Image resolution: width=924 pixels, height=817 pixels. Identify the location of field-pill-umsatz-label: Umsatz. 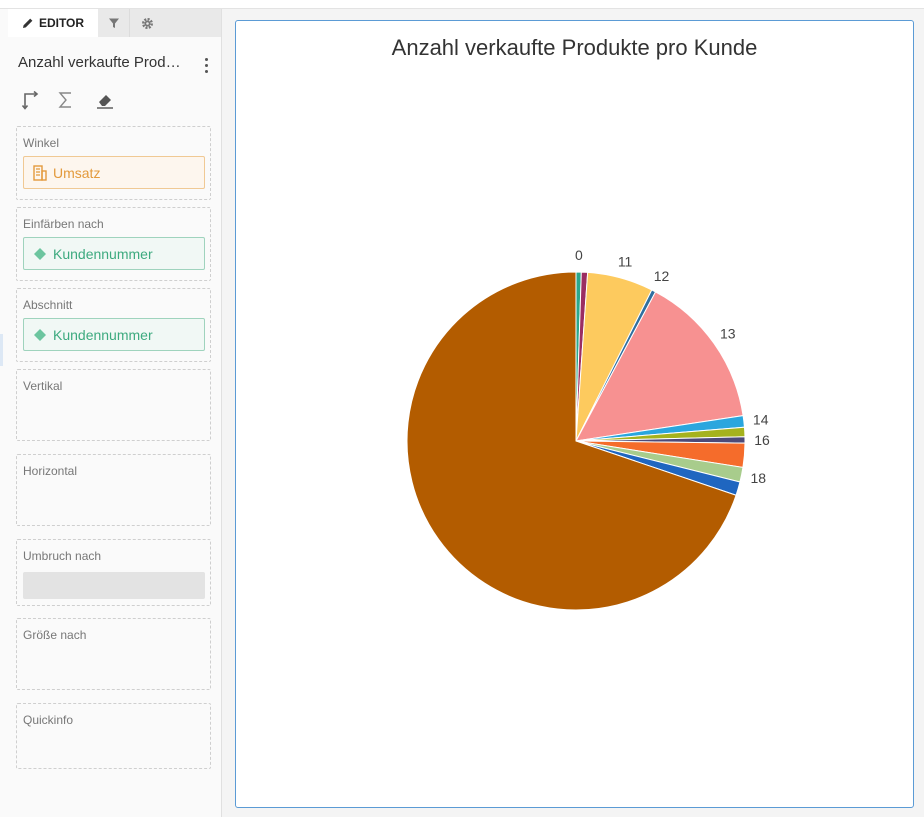
(77, 172).